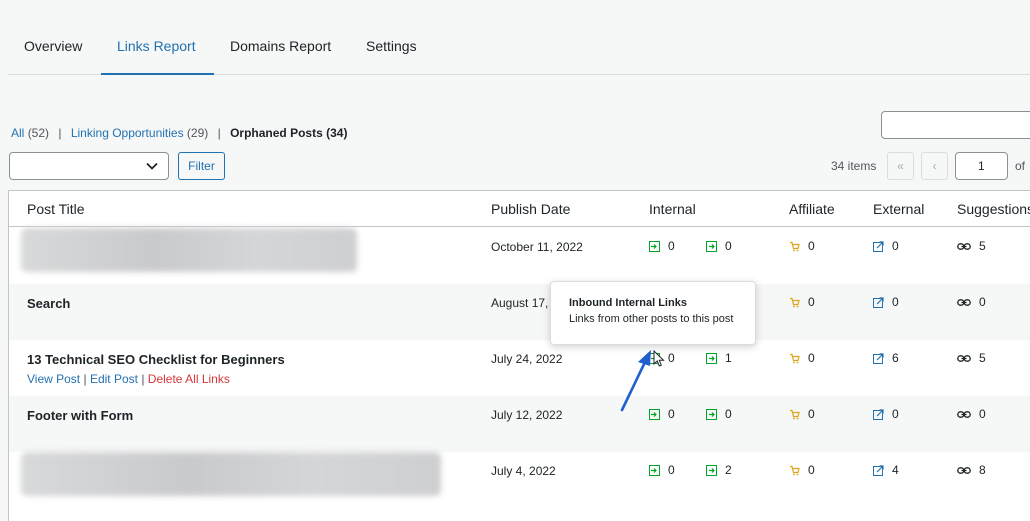  Describe the element at coordinates (628, 303) in the screenshot. I see `tooltip-title: Inbound Internal Links` at that location.